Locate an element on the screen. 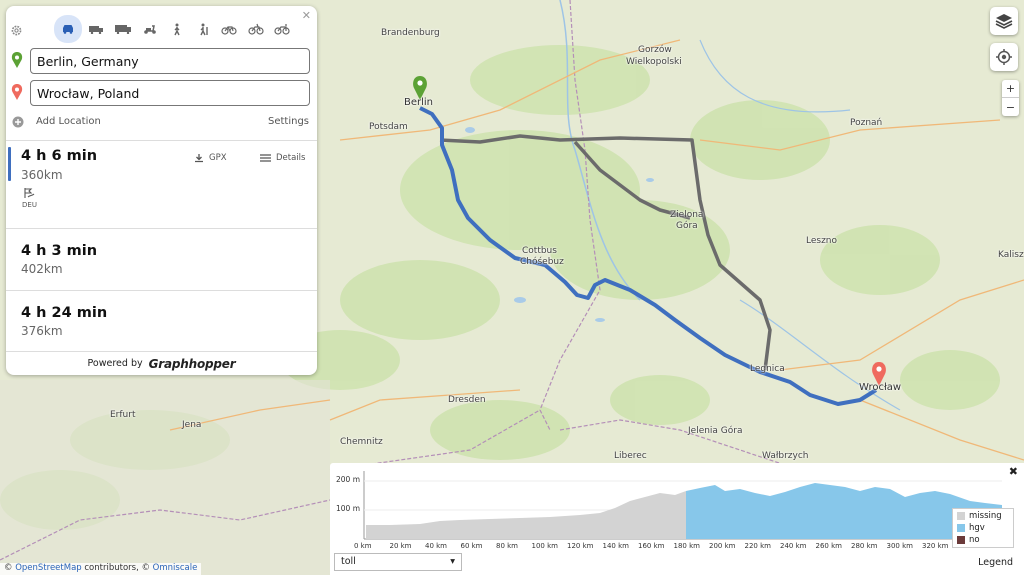 The width and height of the screenshot is (1024, 575). x-tick: 300 km is located at coordinates (899, 546).